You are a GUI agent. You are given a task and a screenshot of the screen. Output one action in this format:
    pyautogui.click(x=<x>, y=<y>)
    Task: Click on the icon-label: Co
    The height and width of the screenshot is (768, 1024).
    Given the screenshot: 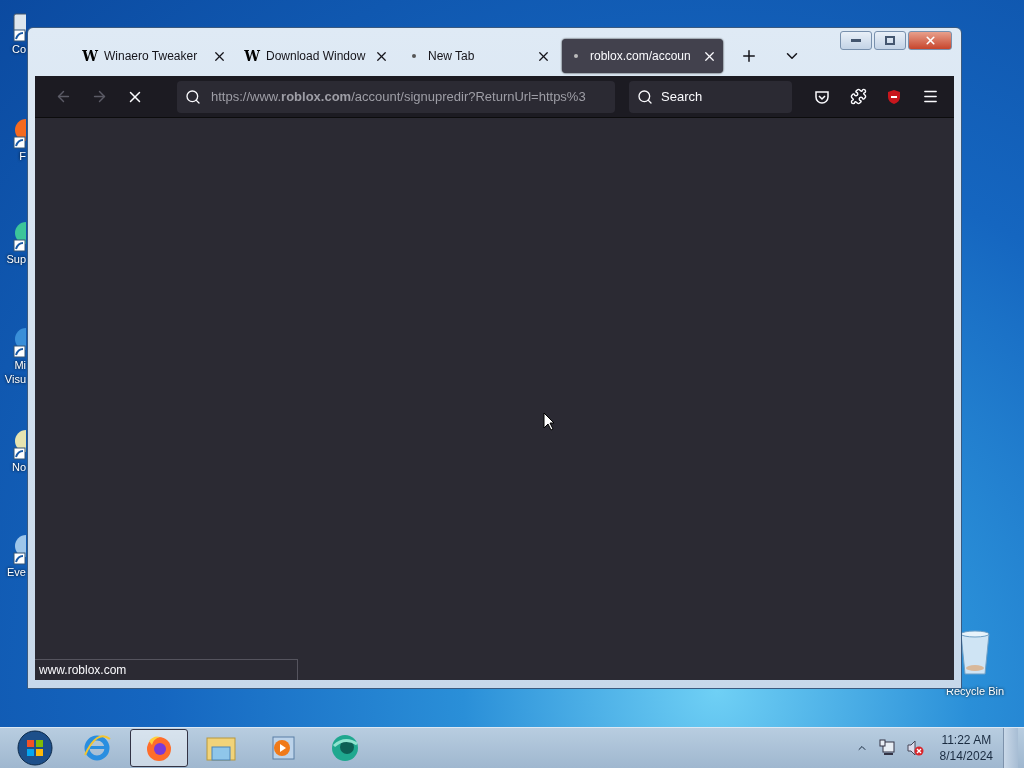 What is the action you would take?
    pyautogui.click(x=18, y=49)
    